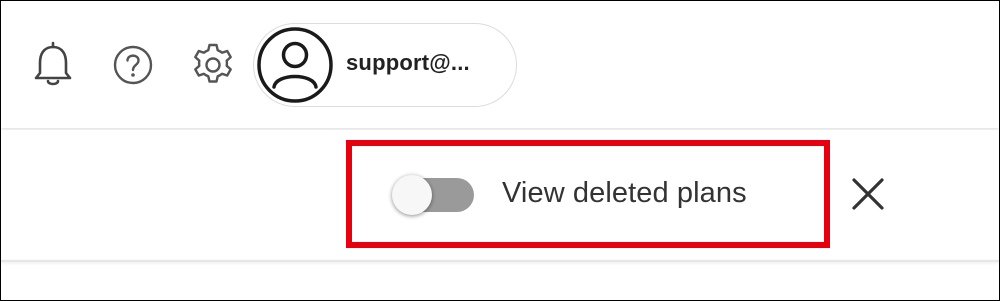 The height and width of the screenshot is (301, 1000). What do you see at coordinates (500, 261) in the screenshot?
I see `divider` at bounding box center [500, 261].